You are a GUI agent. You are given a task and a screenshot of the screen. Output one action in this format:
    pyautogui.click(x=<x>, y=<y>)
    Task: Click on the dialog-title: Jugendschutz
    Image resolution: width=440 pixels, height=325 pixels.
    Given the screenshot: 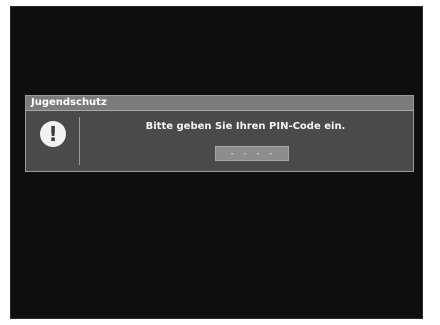 What is the action you would take?
    pyautogui.click(x=219, y=103)
    